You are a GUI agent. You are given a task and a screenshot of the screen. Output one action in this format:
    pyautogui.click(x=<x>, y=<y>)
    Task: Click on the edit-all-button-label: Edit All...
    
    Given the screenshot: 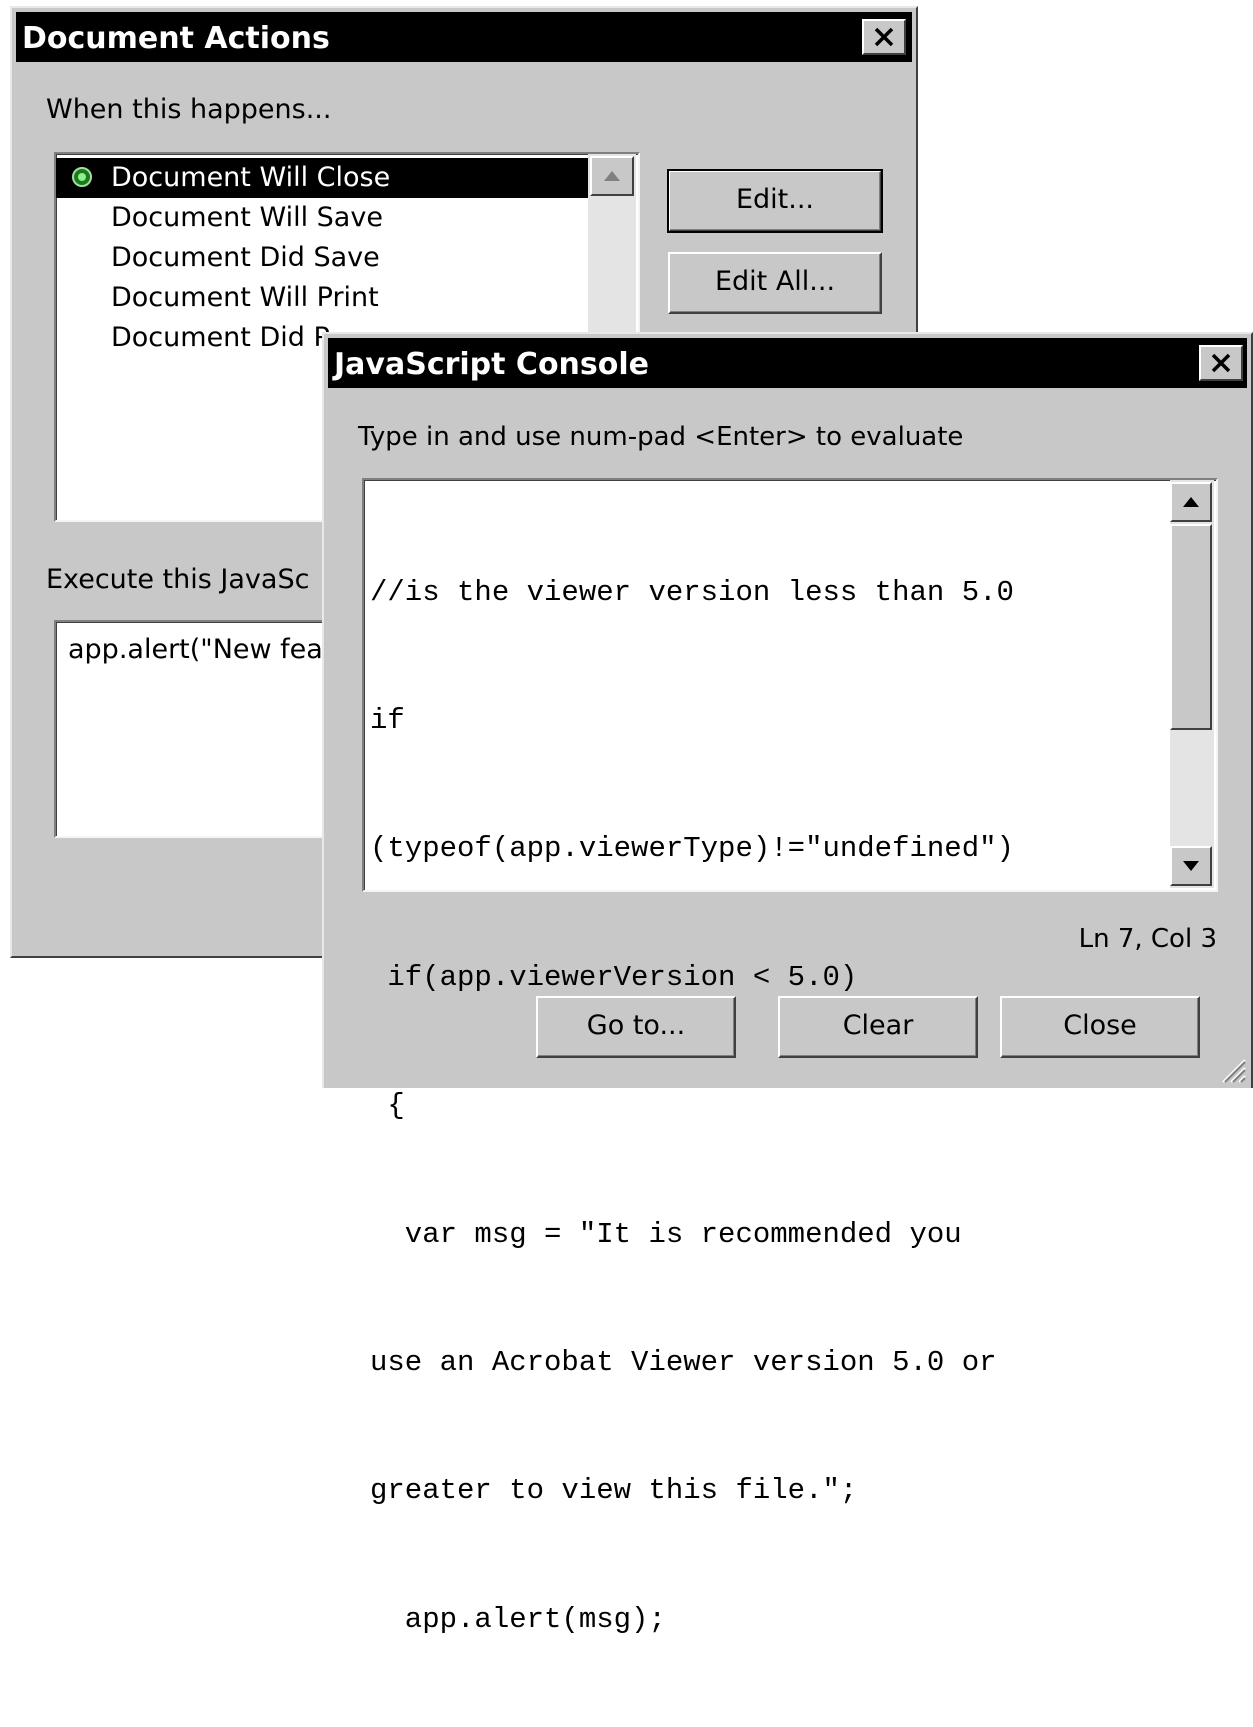 What is the action you would take?
    pyautogui.click(x=775, y=281)
    